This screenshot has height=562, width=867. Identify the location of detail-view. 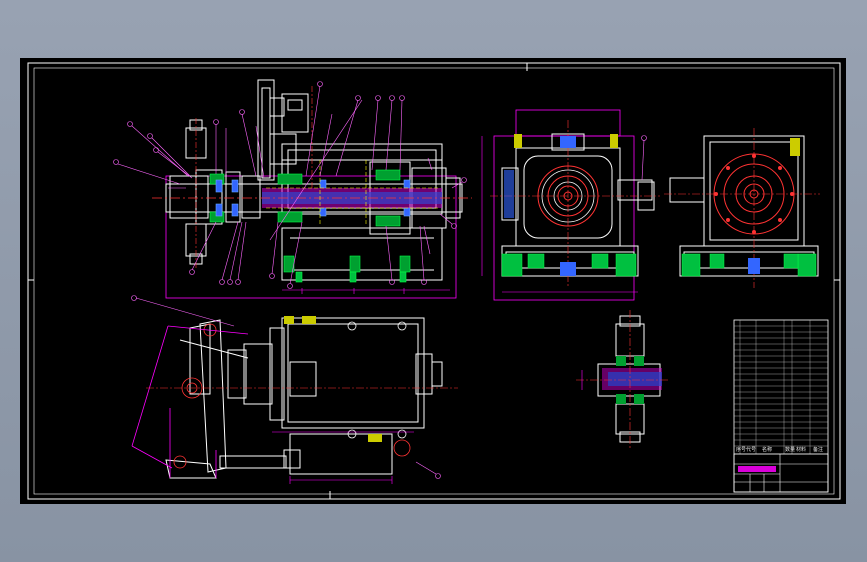
(622, 379).